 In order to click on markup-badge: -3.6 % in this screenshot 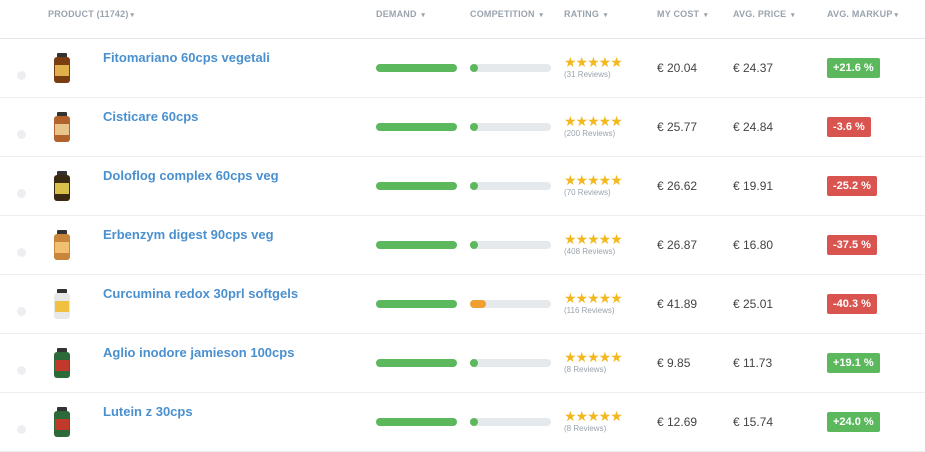, I will do `click(849, 127)`.